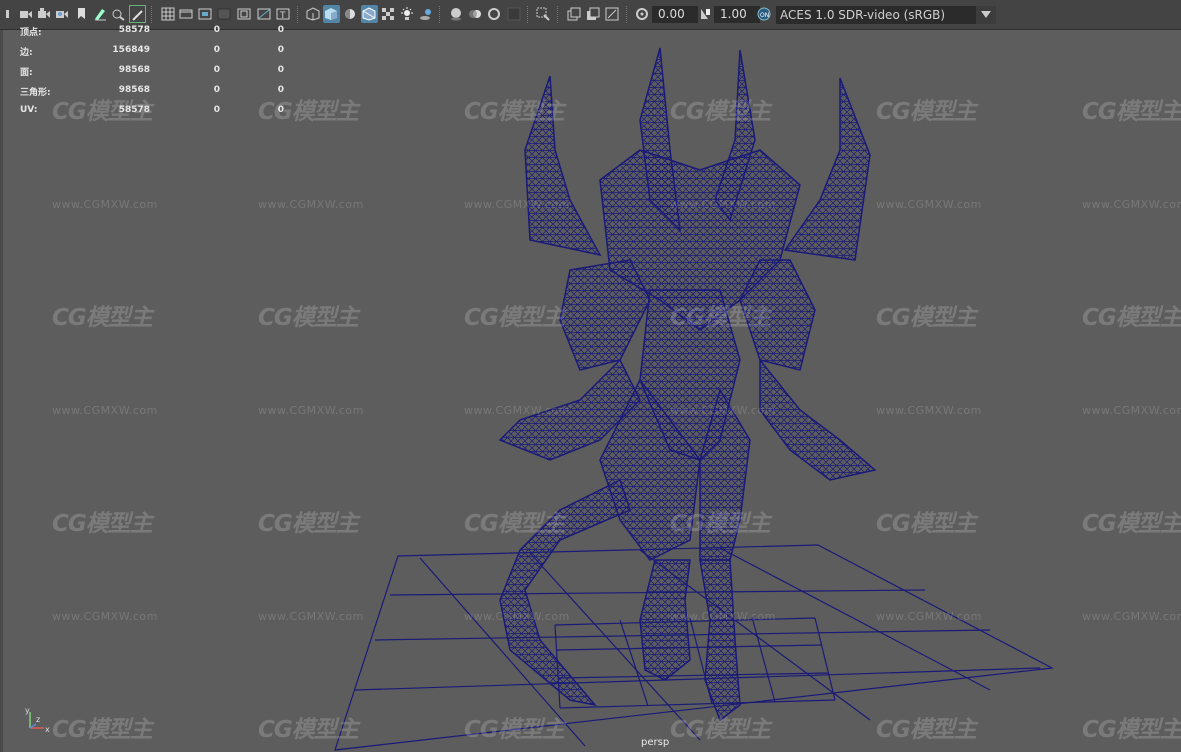 Image resolution: width=1181 pixels, height=752 pixels. What do you see at coordinates (31, 33) in the screenshot?
I see `hud-label: 顶点:` at bounding box center [31, 33].